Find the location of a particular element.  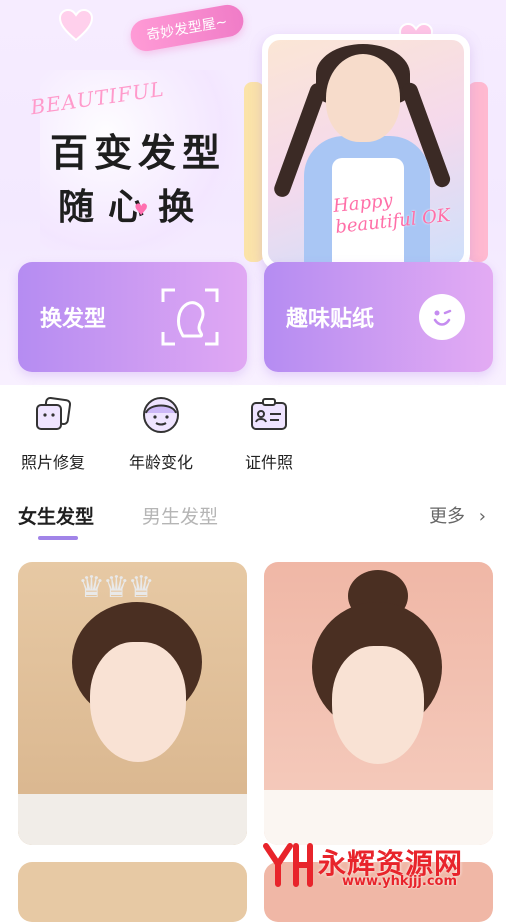

tool-photo-repair: 照片修复 is located at coordinates (53, 434).